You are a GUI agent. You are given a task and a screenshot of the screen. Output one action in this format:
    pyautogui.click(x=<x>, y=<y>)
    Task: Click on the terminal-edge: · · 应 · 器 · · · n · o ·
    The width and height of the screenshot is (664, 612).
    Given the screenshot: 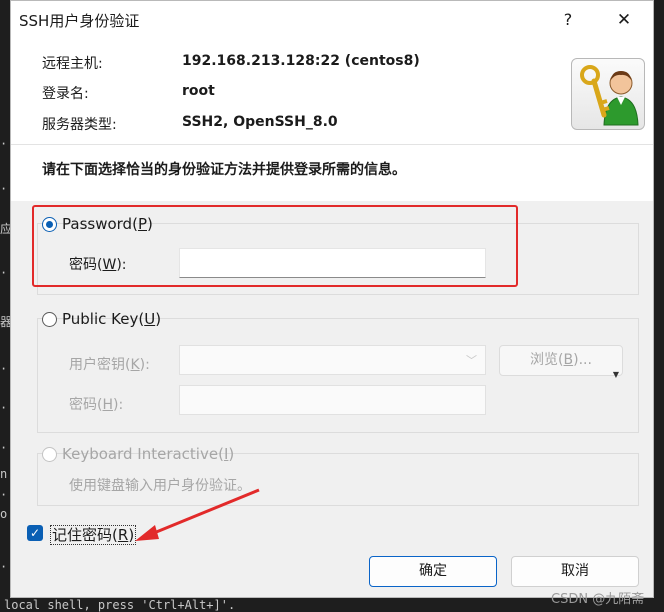 What is the action you would take?
    pyautogui.click(x=6, y=299)
    